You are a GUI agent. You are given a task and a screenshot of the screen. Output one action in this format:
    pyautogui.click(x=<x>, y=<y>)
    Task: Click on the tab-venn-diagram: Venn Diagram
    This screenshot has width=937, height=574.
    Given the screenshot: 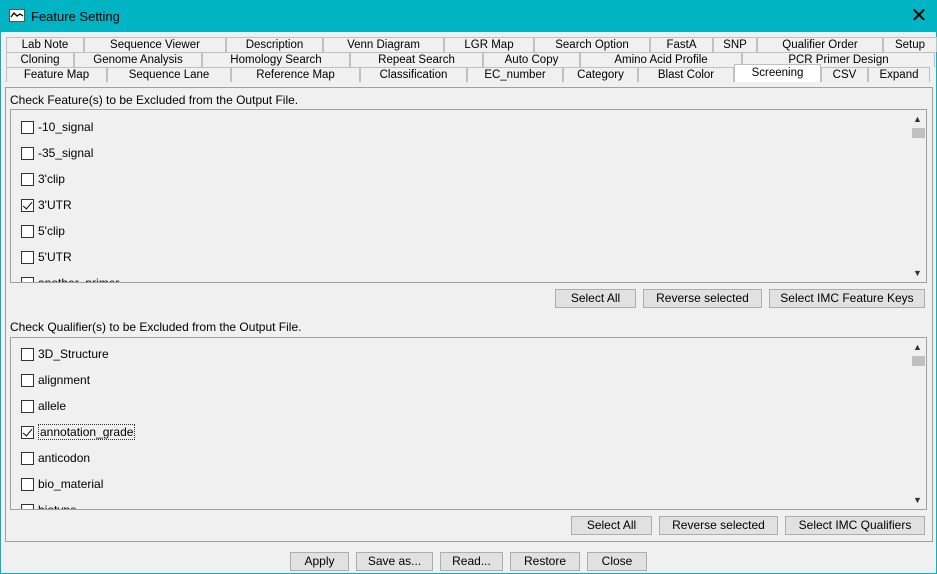 What is the action you would take?
    pyautogui.click(x=383, y=44)
    